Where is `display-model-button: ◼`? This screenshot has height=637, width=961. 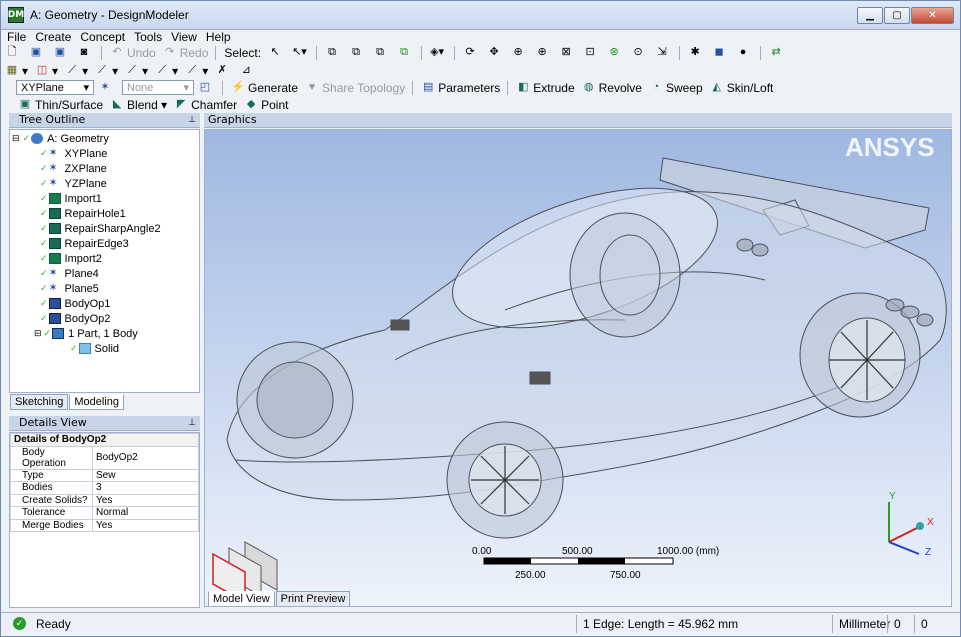
display-model-button: ◼ is located at coordinates (720, 53).